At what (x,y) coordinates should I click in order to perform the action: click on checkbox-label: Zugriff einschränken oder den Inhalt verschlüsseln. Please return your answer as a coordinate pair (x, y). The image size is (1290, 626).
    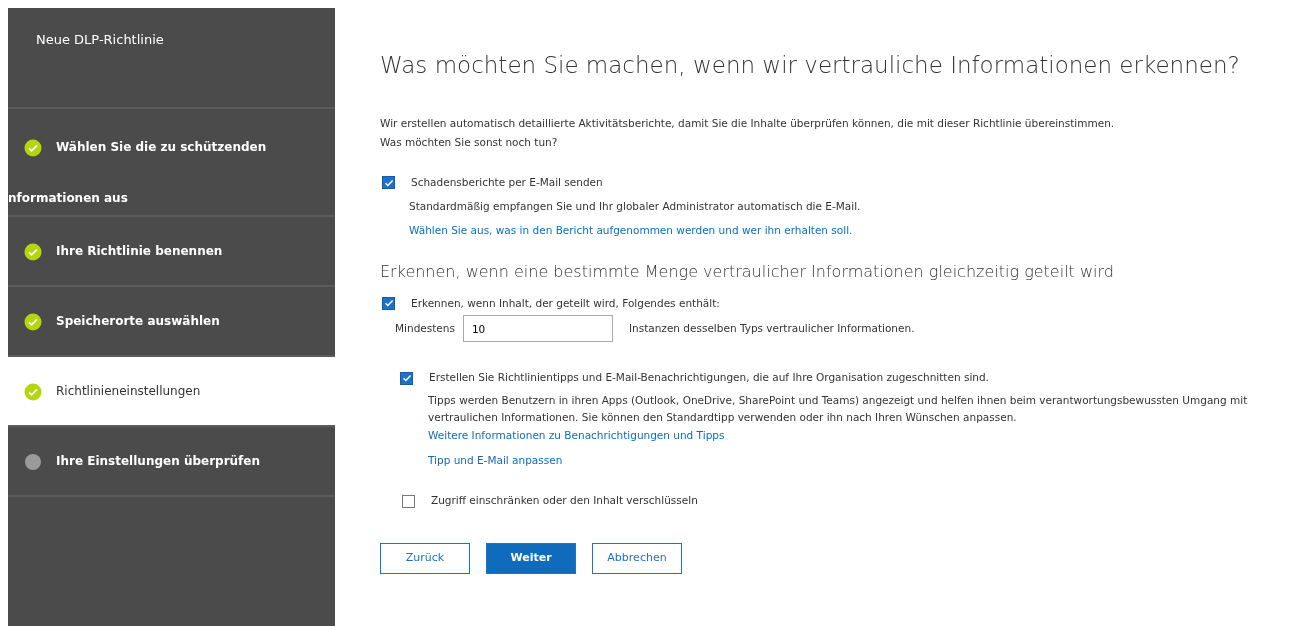
    Looking at the image, I should click on (564, 501).